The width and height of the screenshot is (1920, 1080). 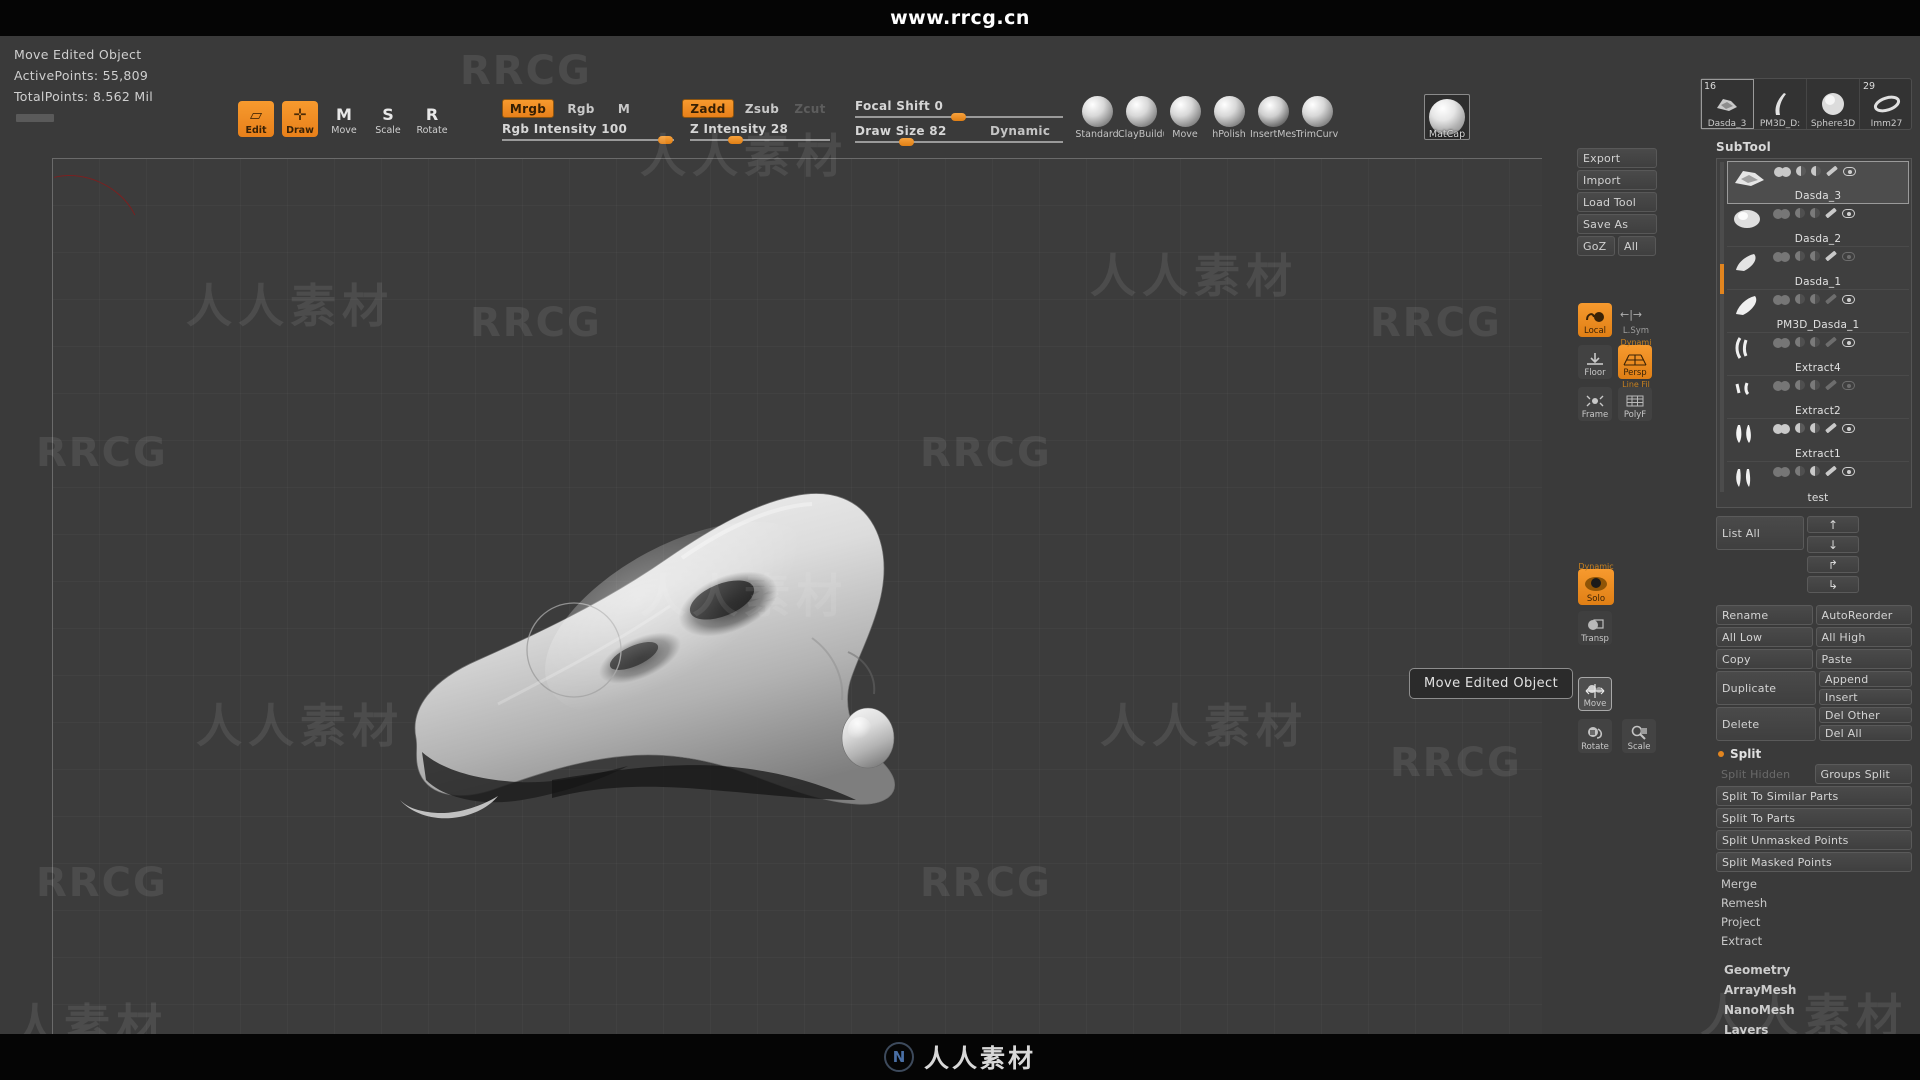 I want to click on move-gizmo-button: Move, so click(x=1595, y=694).